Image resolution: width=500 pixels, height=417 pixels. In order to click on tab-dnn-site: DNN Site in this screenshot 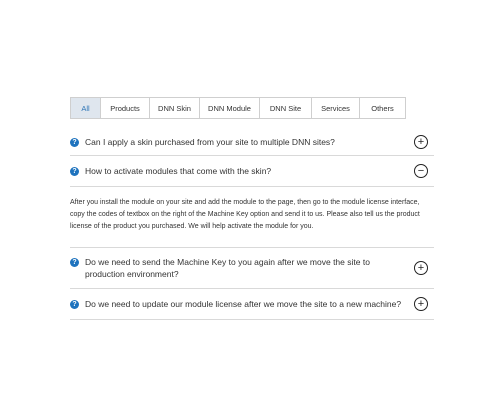, I will do `click(286, 108)`.